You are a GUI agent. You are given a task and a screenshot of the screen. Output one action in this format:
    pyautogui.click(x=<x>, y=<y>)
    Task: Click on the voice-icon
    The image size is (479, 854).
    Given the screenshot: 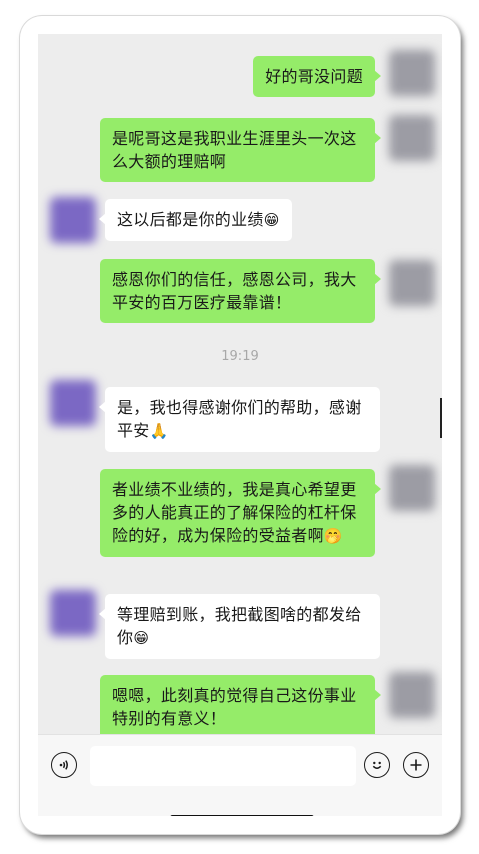 What is the action you would take?
    pyautogui.click(x=63, y=765)
    